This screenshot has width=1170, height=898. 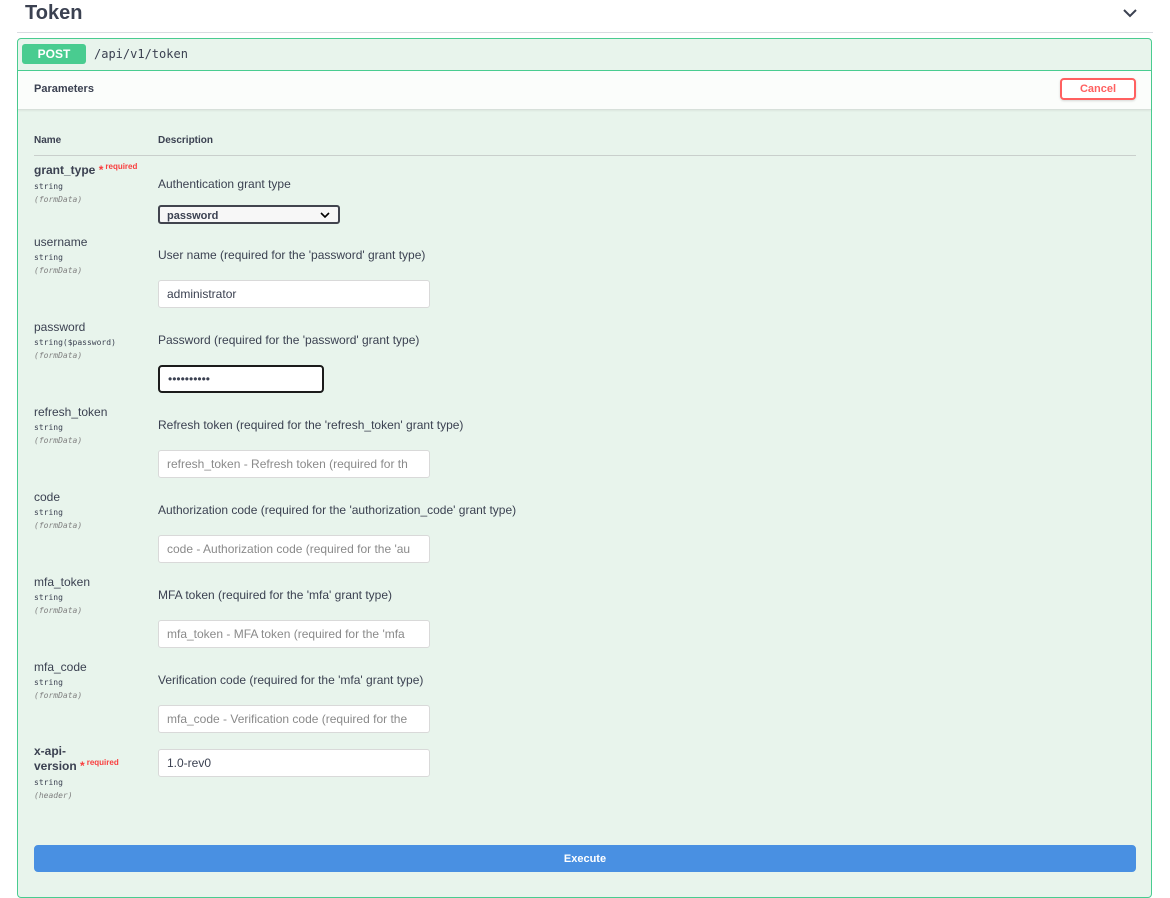 I want to click on param-username: username string (formData), so click(x=95, y=255).